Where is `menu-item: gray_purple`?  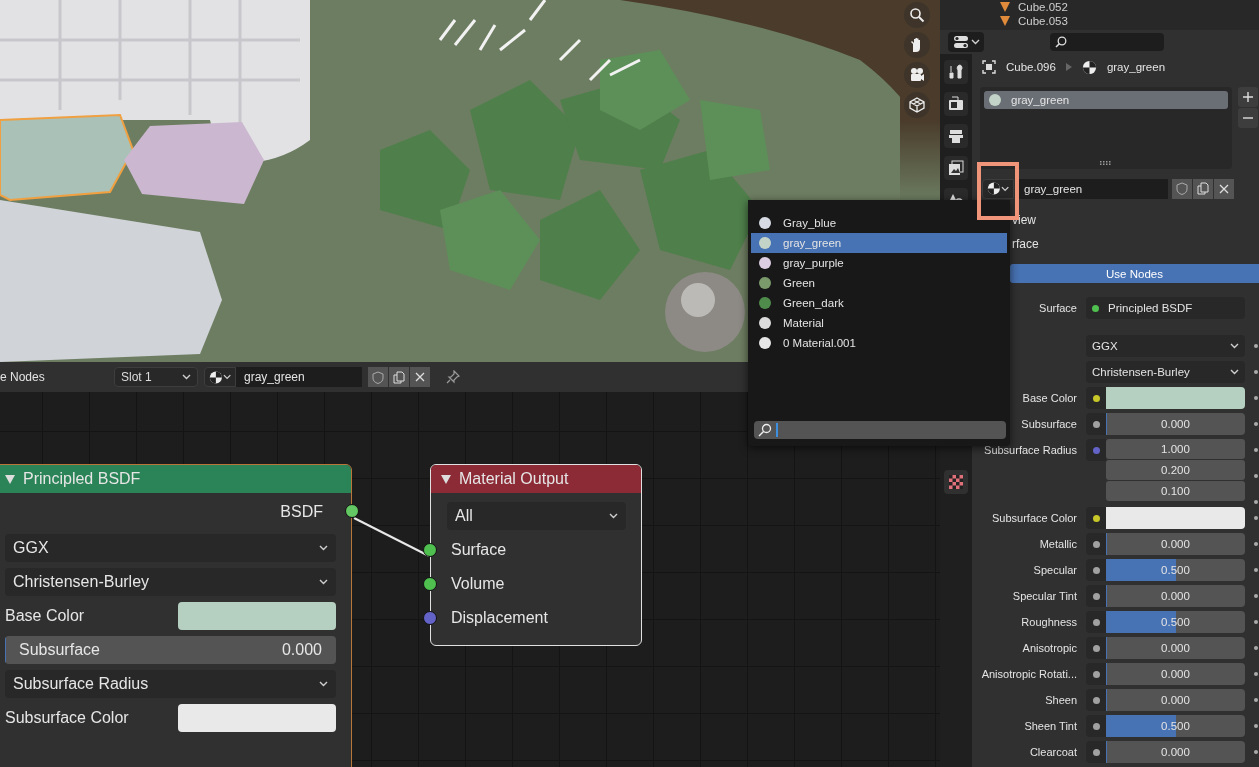 menu-item: gray_purple is located at coordinates (879, 263).